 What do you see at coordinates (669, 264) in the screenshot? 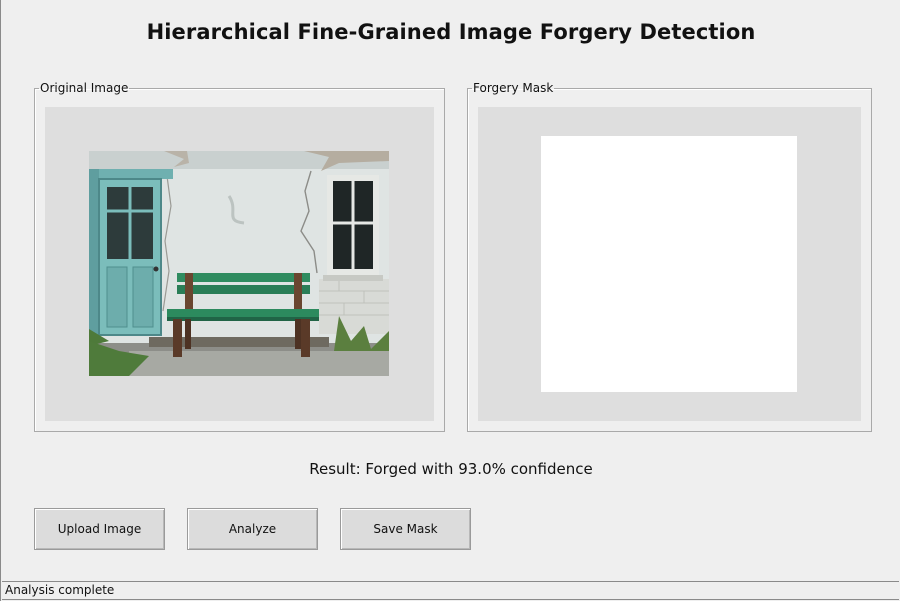
I see `forgery-mask-image` at bounding box center [669, 264].